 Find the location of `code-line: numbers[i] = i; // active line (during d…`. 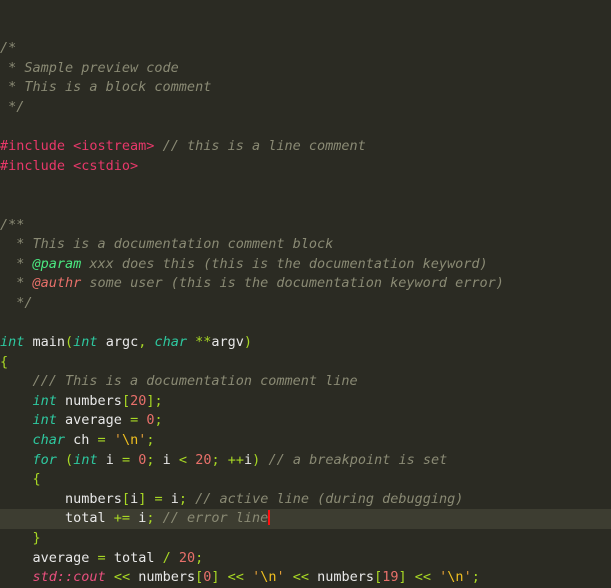

code-line: numbers[i] = i; // active line (during d… is located at coordinates (305, 500).